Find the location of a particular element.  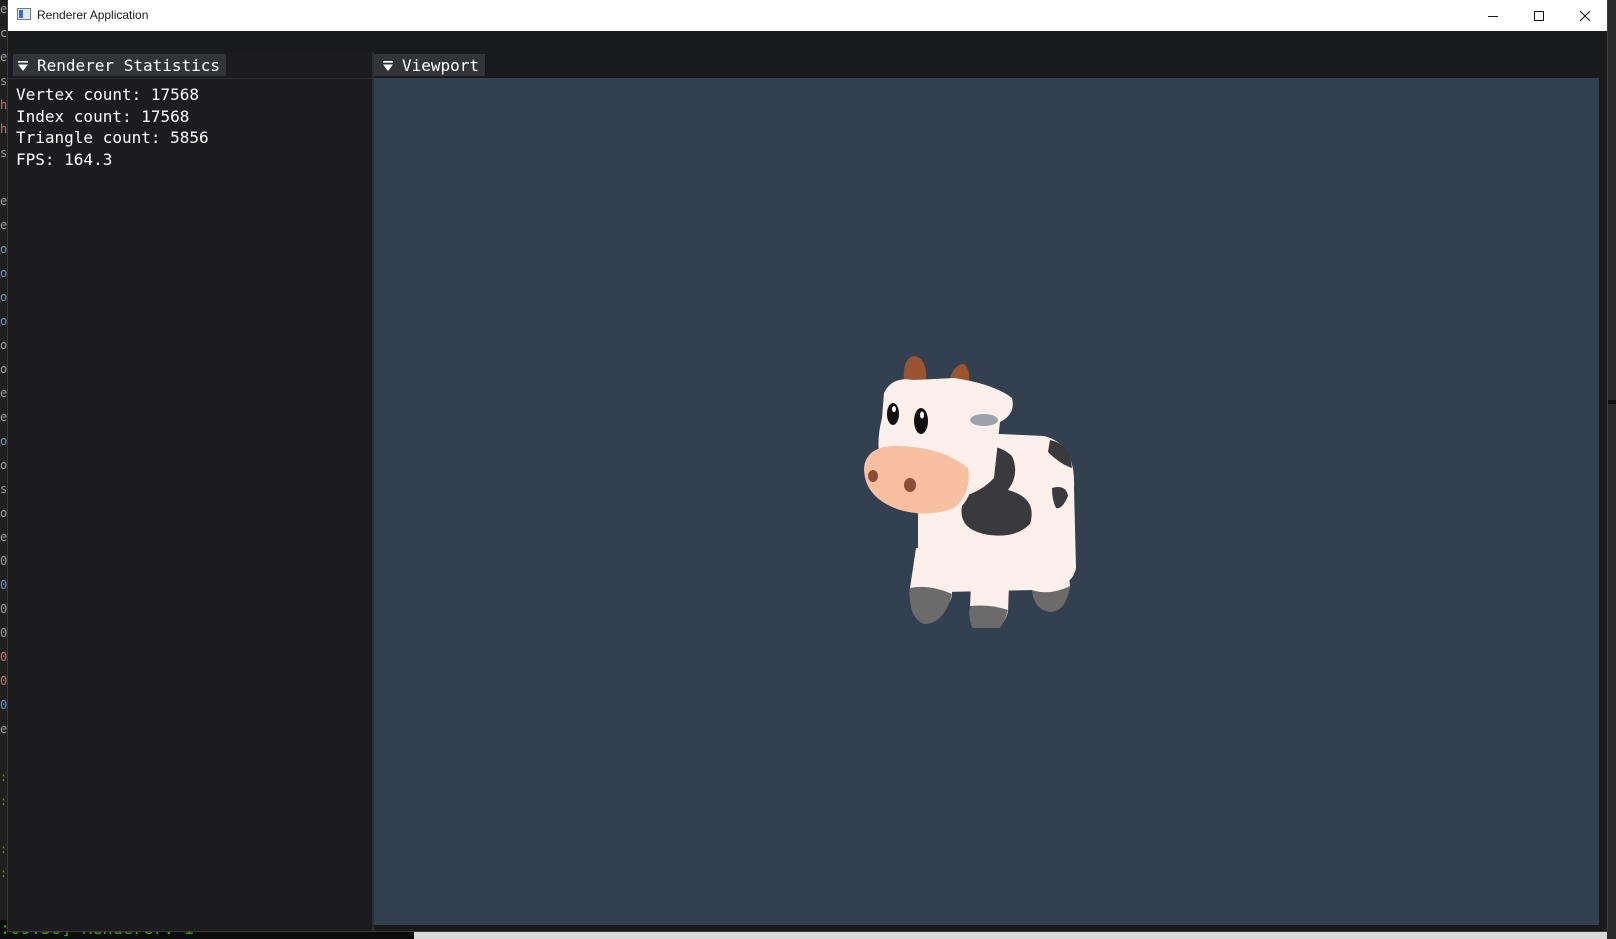

cow-hoof-front-right is located at coordinates (988, 616).